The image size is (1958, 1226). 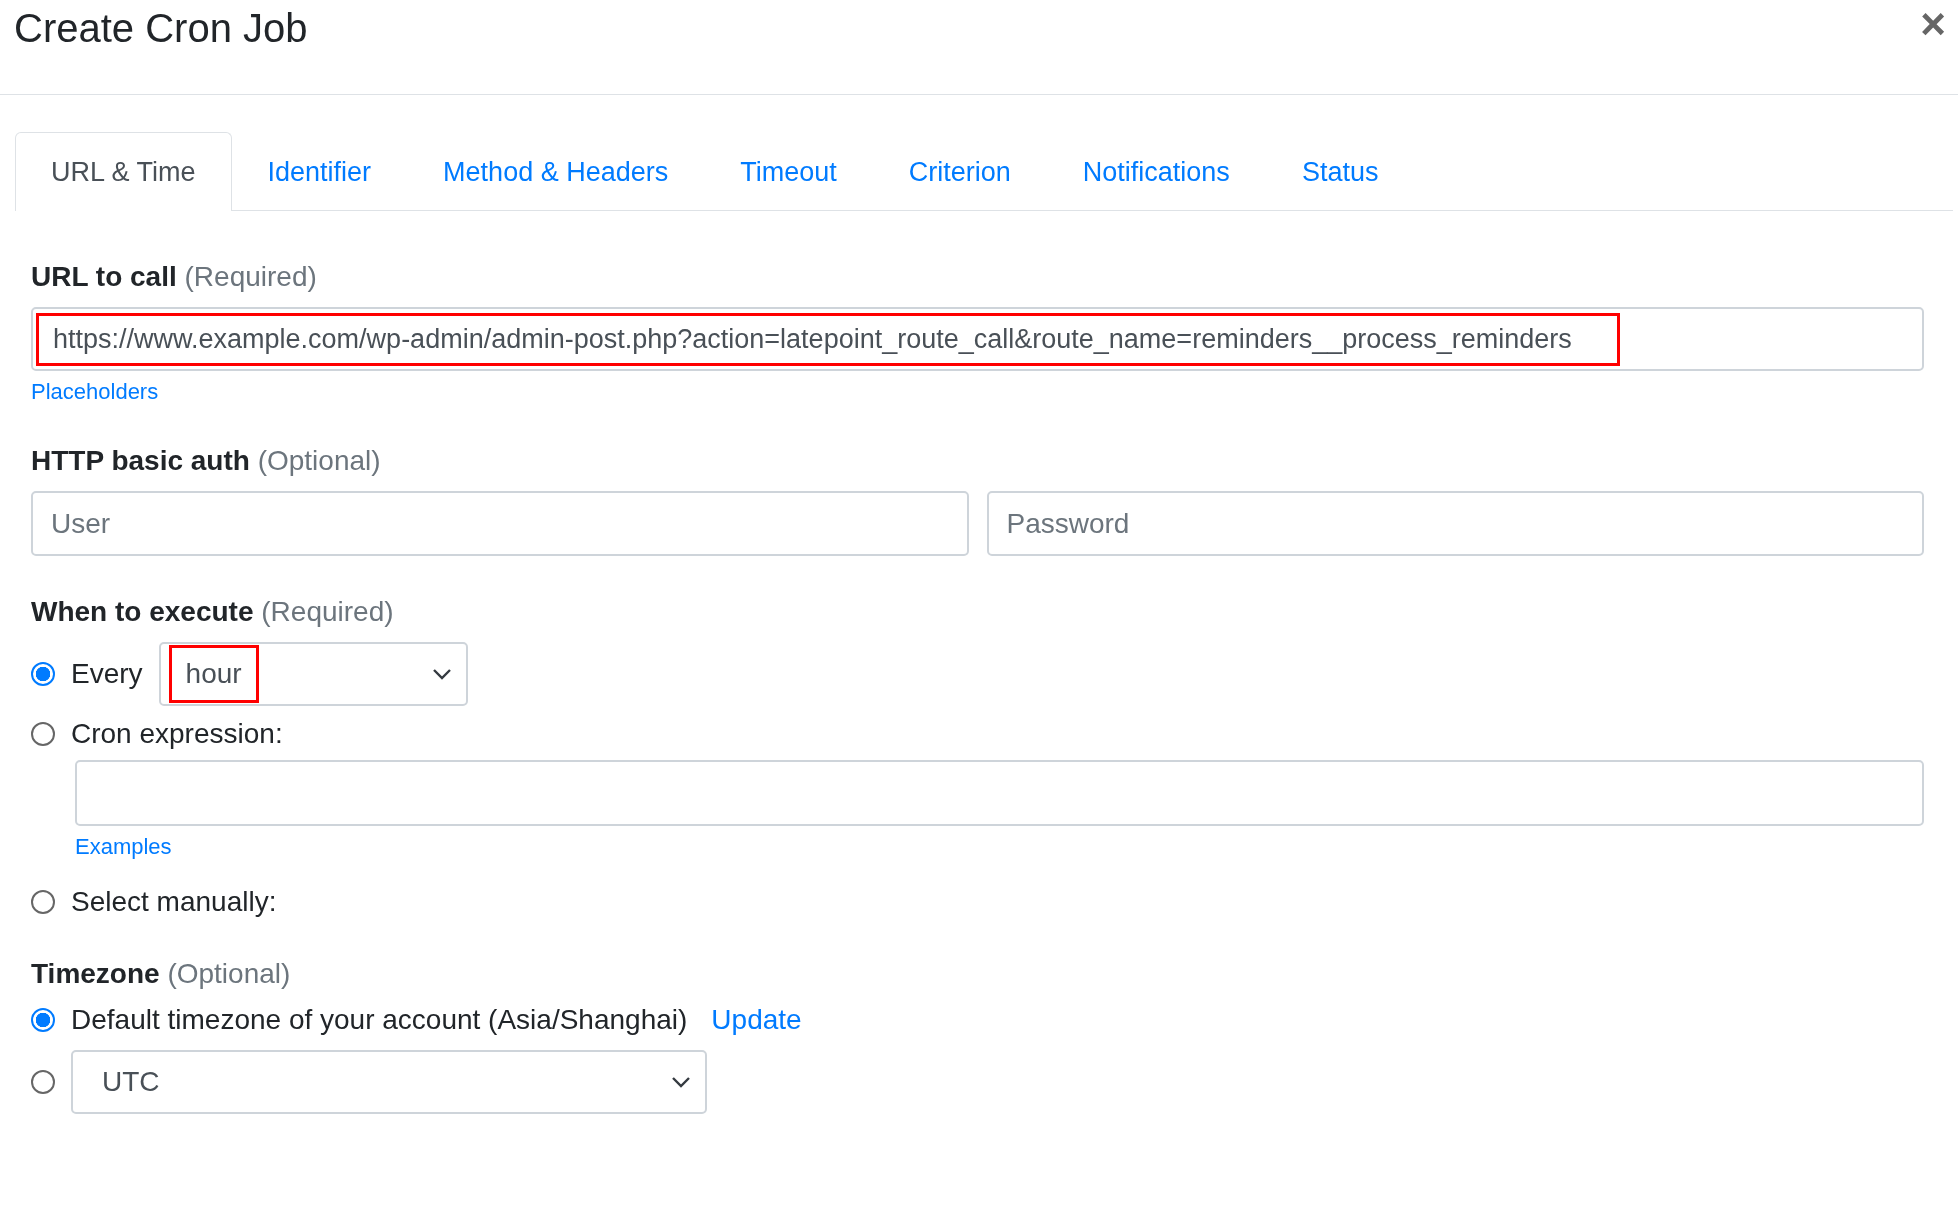 What do you see at coordinates (313, 674) in the screenshot?
I see `interval-dropdown: hour` at bounding box center [313, 674].